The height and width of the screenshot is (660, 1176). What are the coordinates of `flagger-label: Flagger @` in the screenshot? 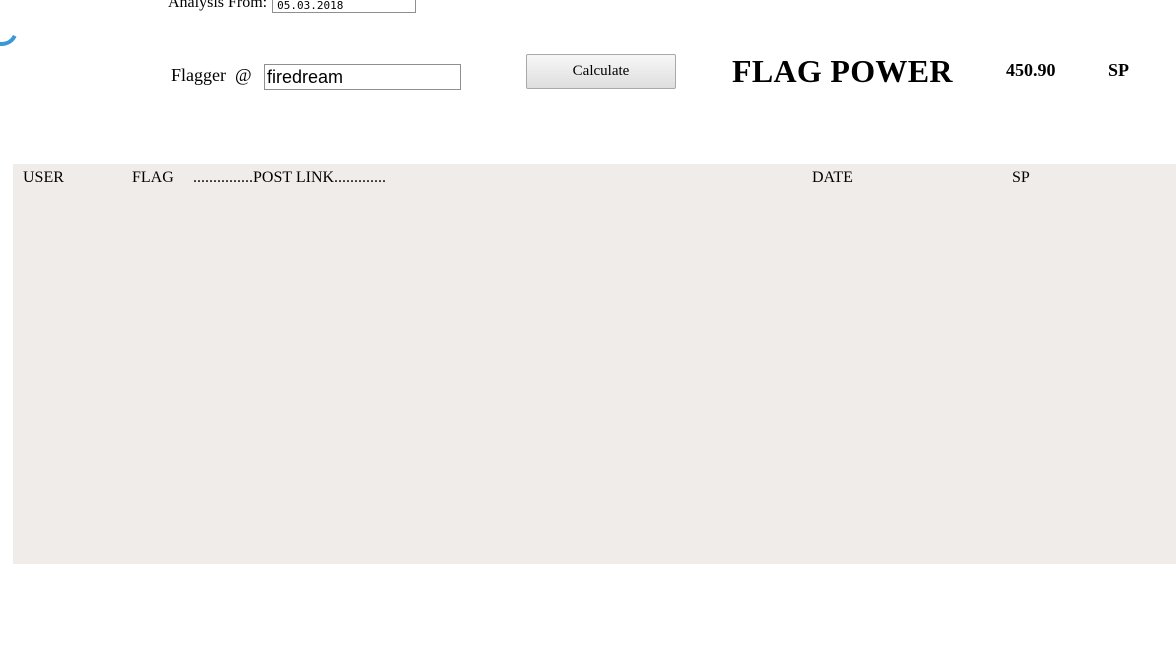 It's located at (211, 75).